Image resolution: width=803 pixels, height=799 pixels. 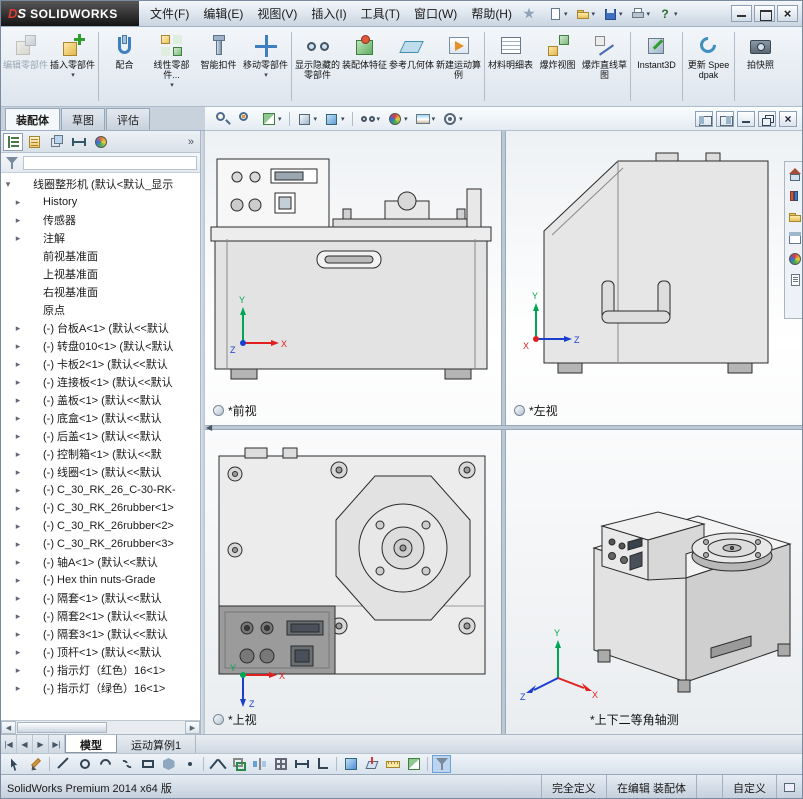 I want to click on menu-item: 视图(V), so click(x=277, y=13).